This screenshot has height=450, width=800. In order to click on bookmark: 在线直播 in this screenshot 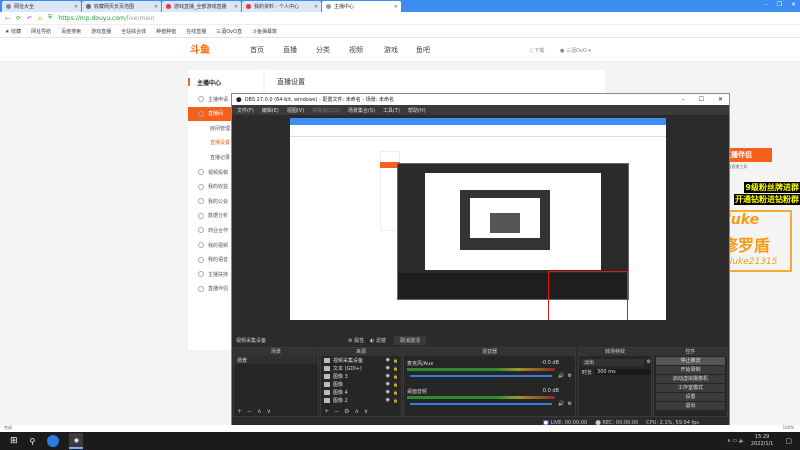, I will do `click(196, 31)`.